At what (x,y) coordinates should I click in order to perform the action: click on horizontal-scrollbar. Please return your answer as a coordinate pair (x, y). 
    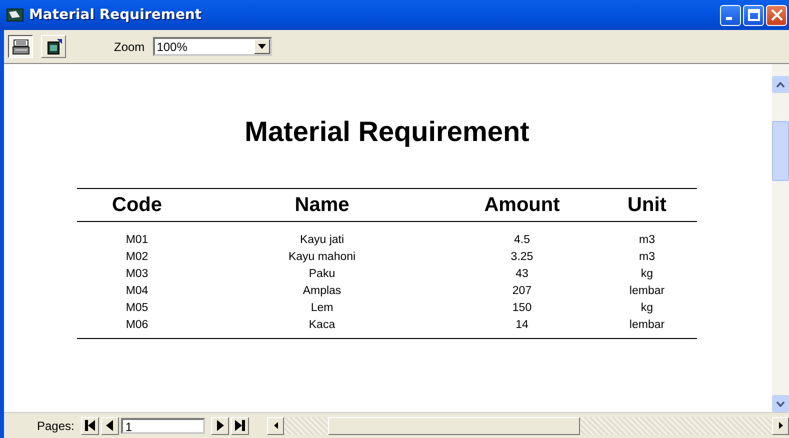
    Looking at the image, I should click on (528, 425).